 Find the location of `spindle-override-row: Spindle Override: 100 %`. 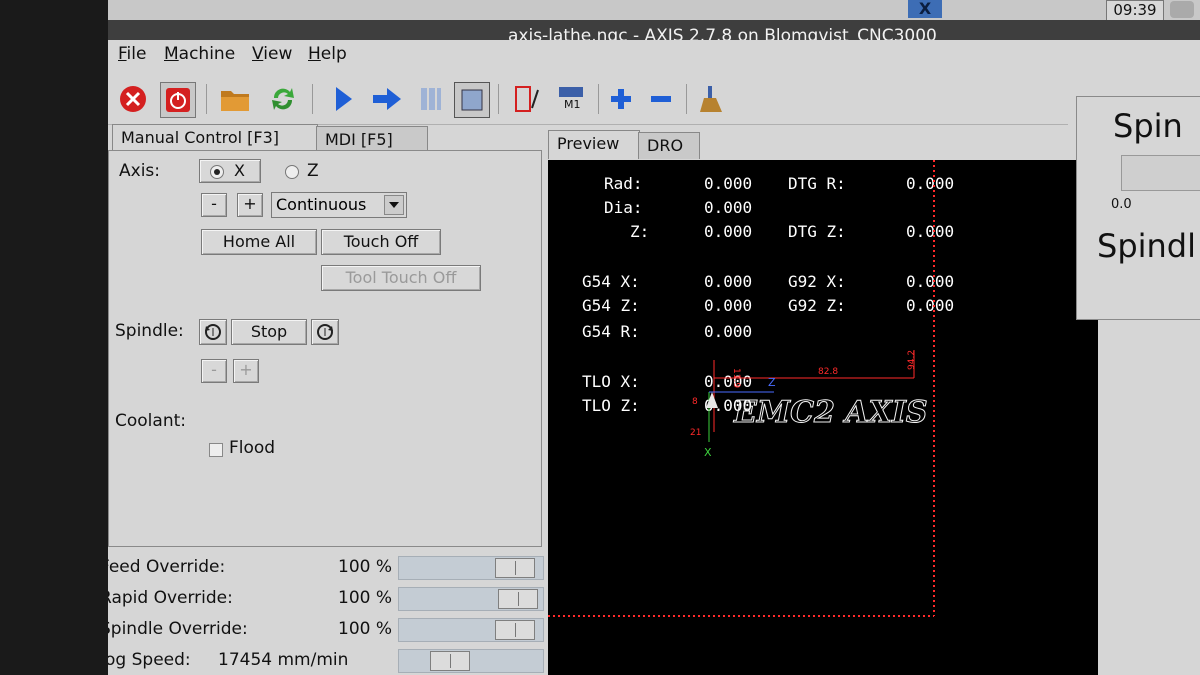

spindle-override-row: Spindle Override: 100 % is located at coordinates (326, 630).